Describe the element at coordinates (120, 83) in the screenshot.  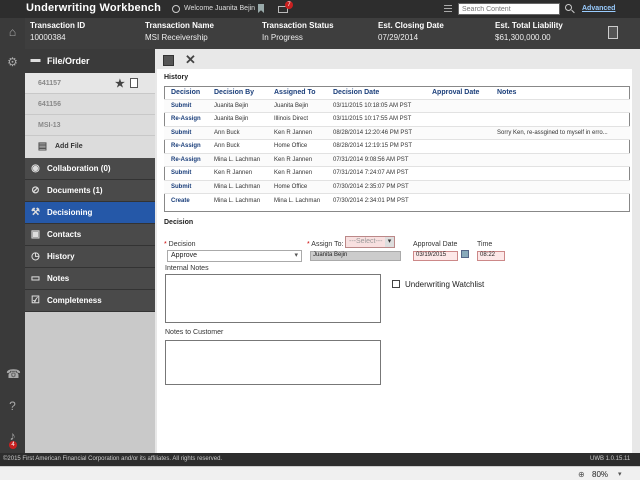
I see `star-icon: ★` at that location.